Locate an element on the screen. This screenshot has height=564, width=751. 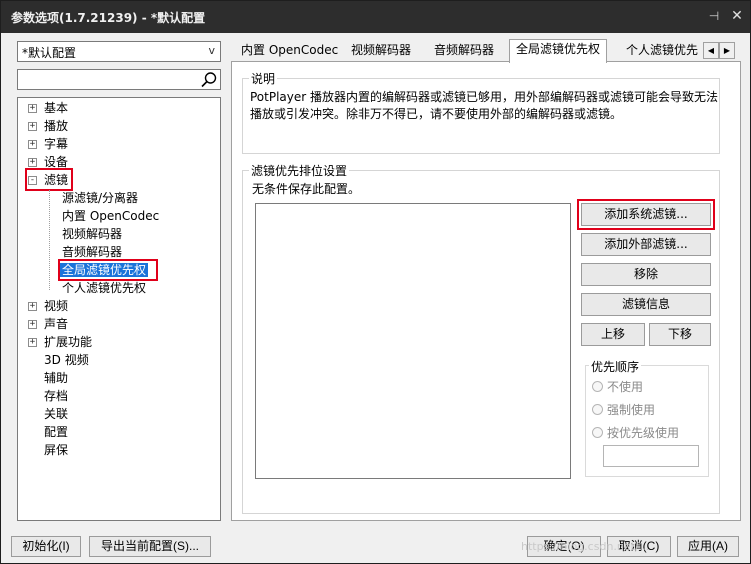
tree-item-label: 个人滤镜优先权 is located at coordinates (104, 288).